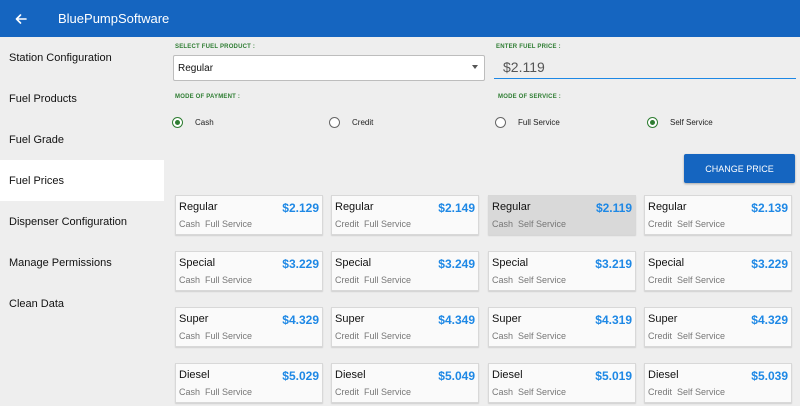  What do you see at coordinates (456, 376) in the screenshot?
I see `card-price: $5.049` at bounding box center [456, 376].